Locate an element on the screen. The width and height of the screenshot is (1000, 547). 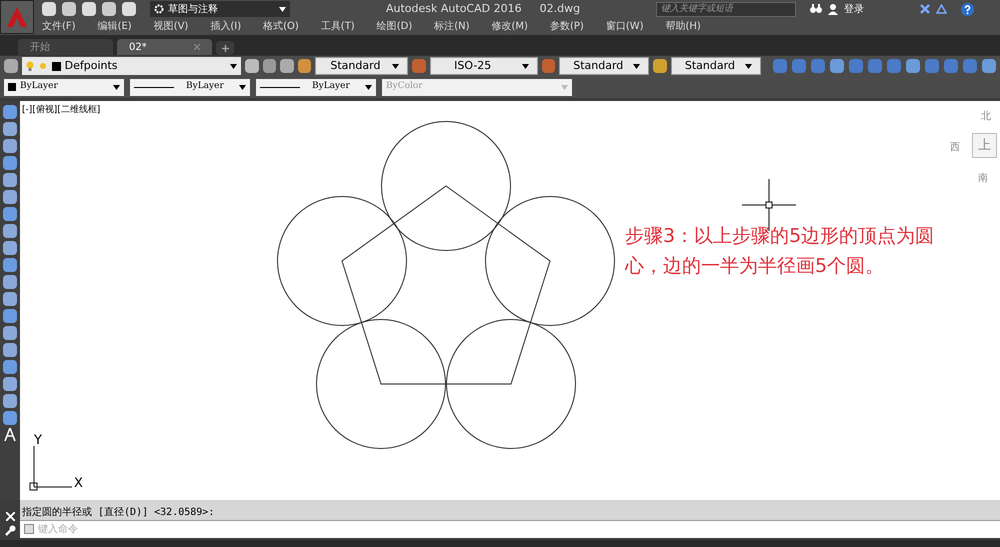
file-name: 02.dwg is located at coordinates (560, 8).